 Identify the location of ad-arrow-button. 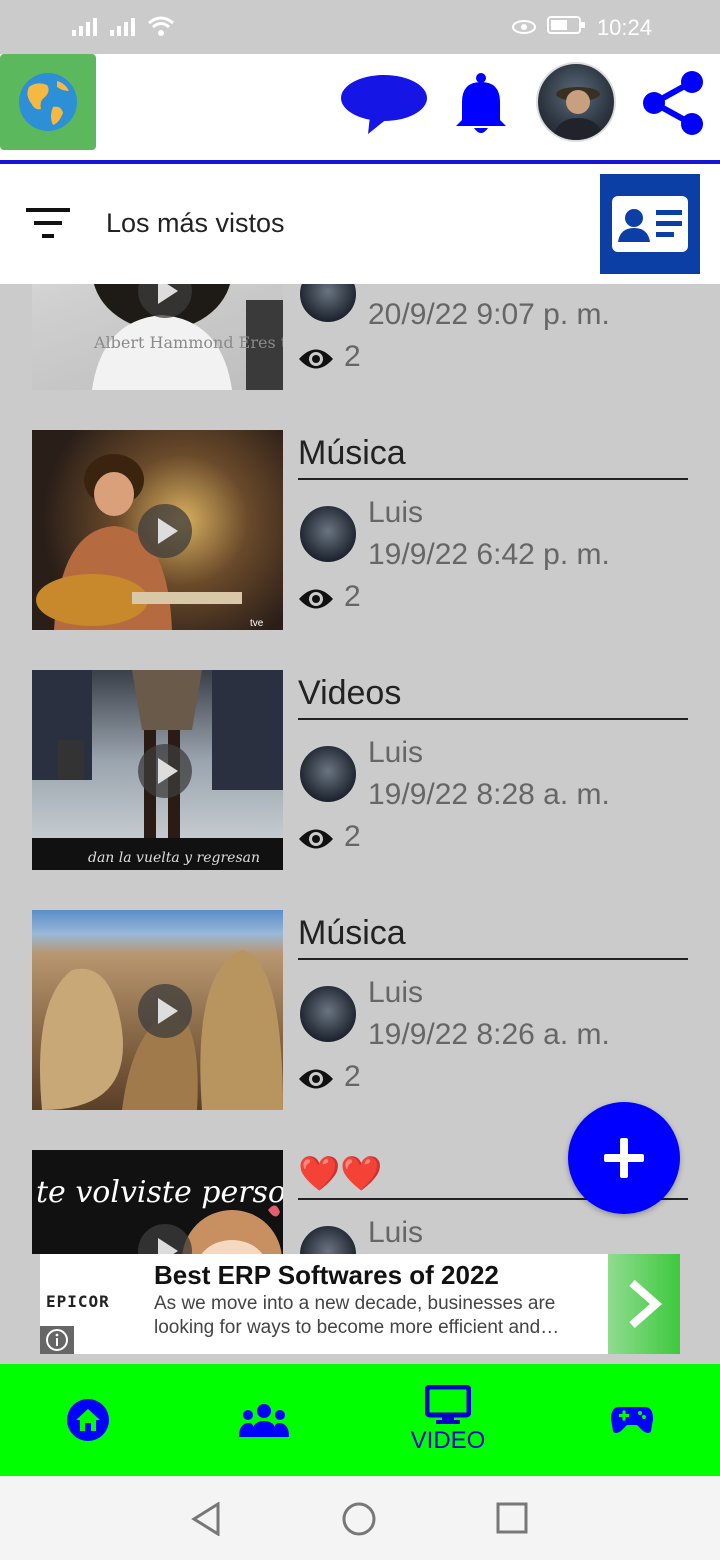
(644, 1304).